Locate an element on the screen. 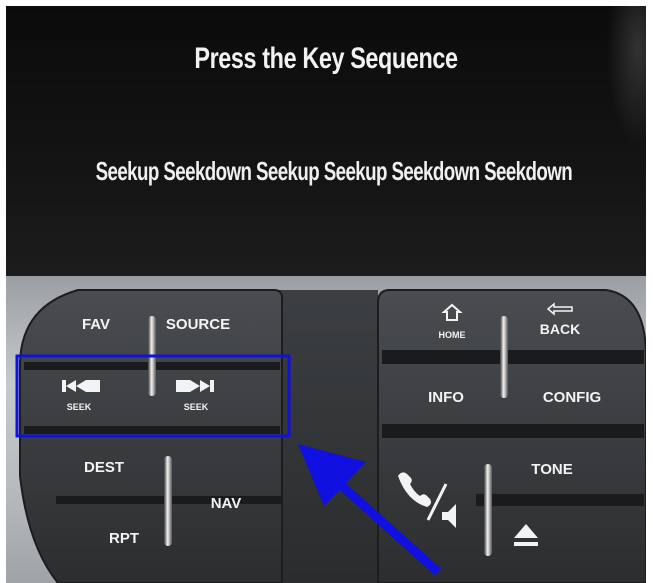 The width and height of the screenshot is (653, 583). home-button: HOME is located at coordinates (441, 323).